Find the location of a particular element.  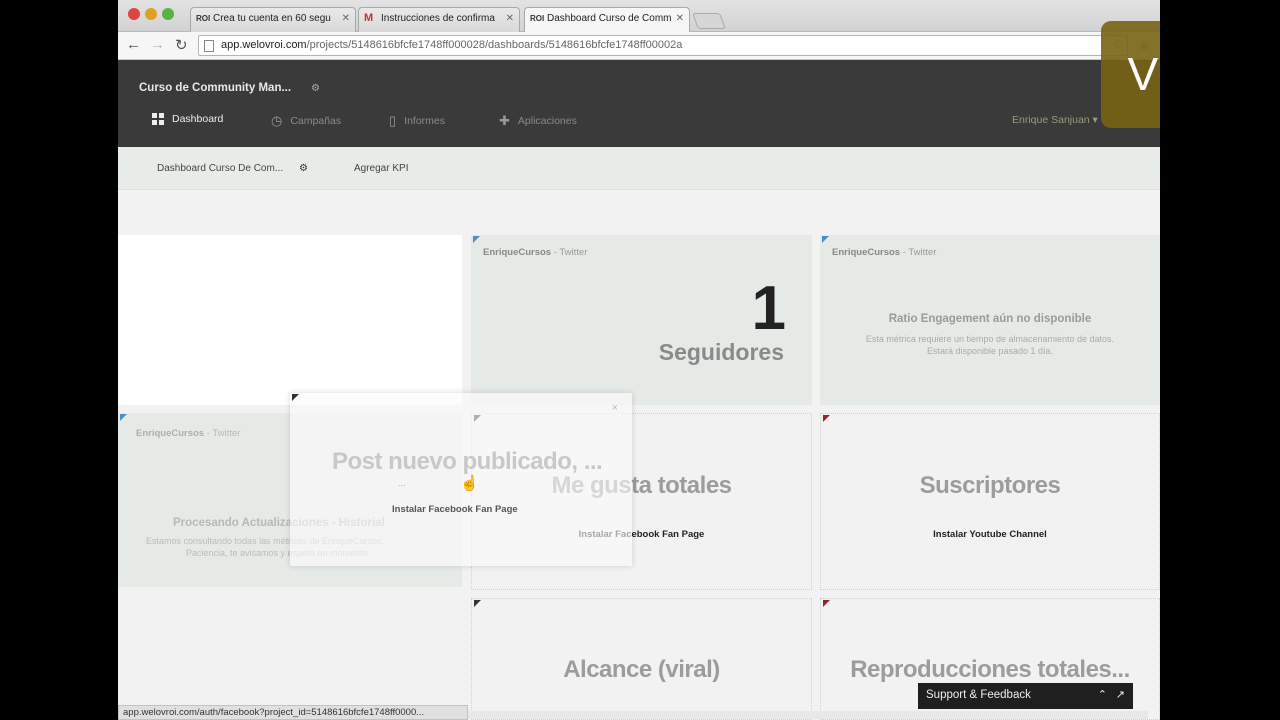

popout-icon: ↗ is located at coordinates (1120, 694).